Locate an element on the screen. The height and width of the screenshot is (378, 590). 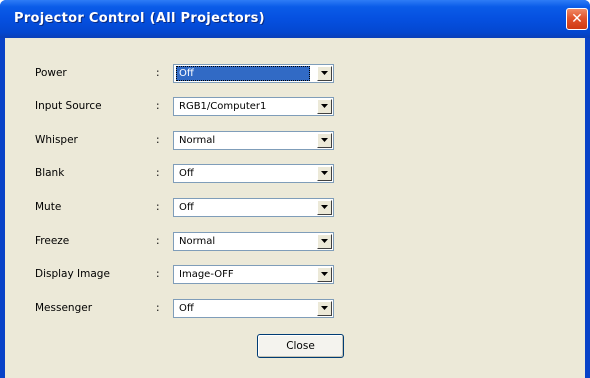
mute-colon: : is located at coordinates (158, 207).